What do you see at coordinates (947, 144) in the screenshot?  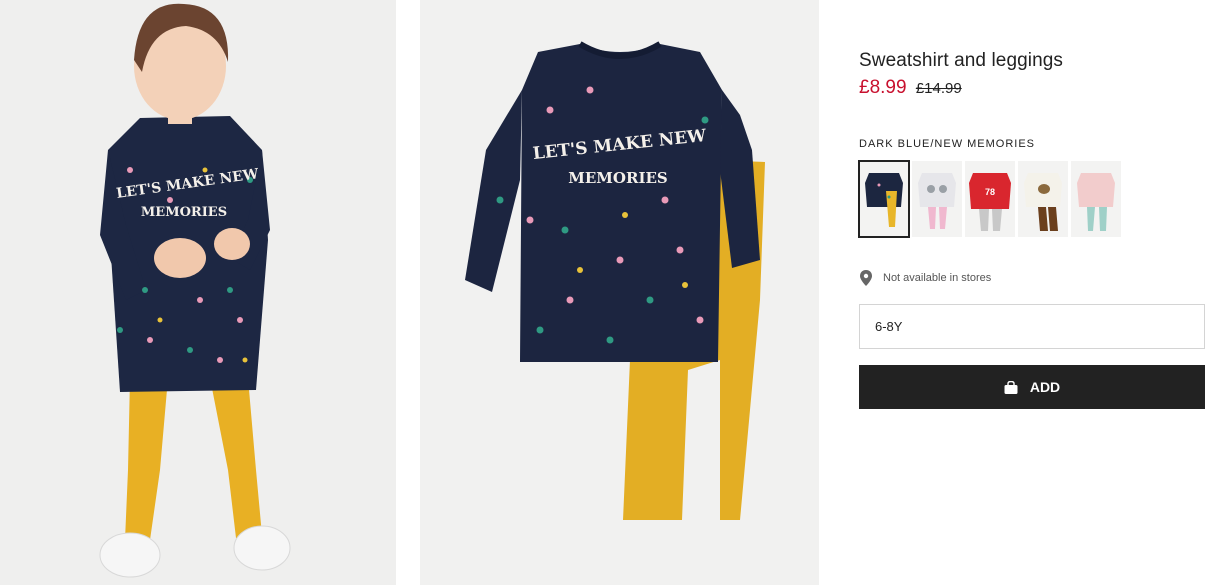 I see `selected-color-name: DARK BLUE/NEW MEMORIES` at bounding box center [947, 144].